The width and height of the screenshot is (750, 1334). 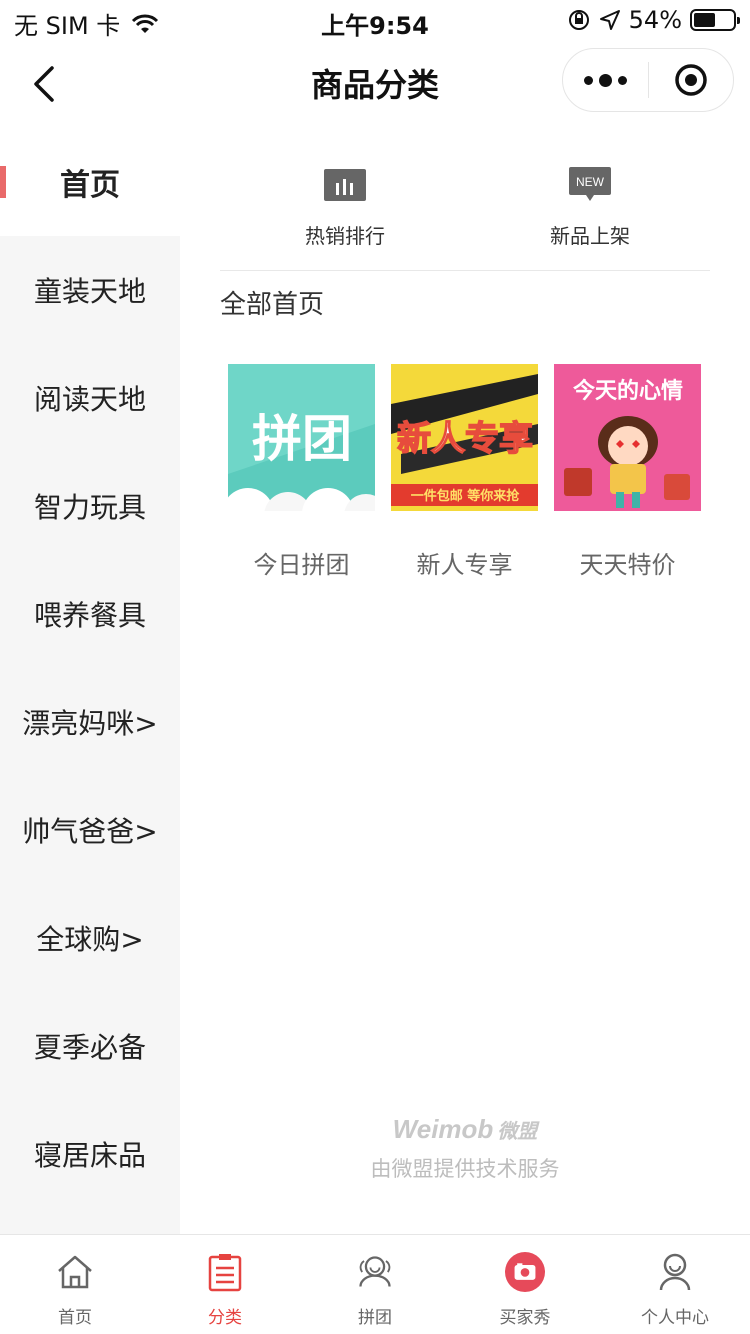 I want to click on sidebar-item-reading: 阅读天地, so click(x=90, y=398).